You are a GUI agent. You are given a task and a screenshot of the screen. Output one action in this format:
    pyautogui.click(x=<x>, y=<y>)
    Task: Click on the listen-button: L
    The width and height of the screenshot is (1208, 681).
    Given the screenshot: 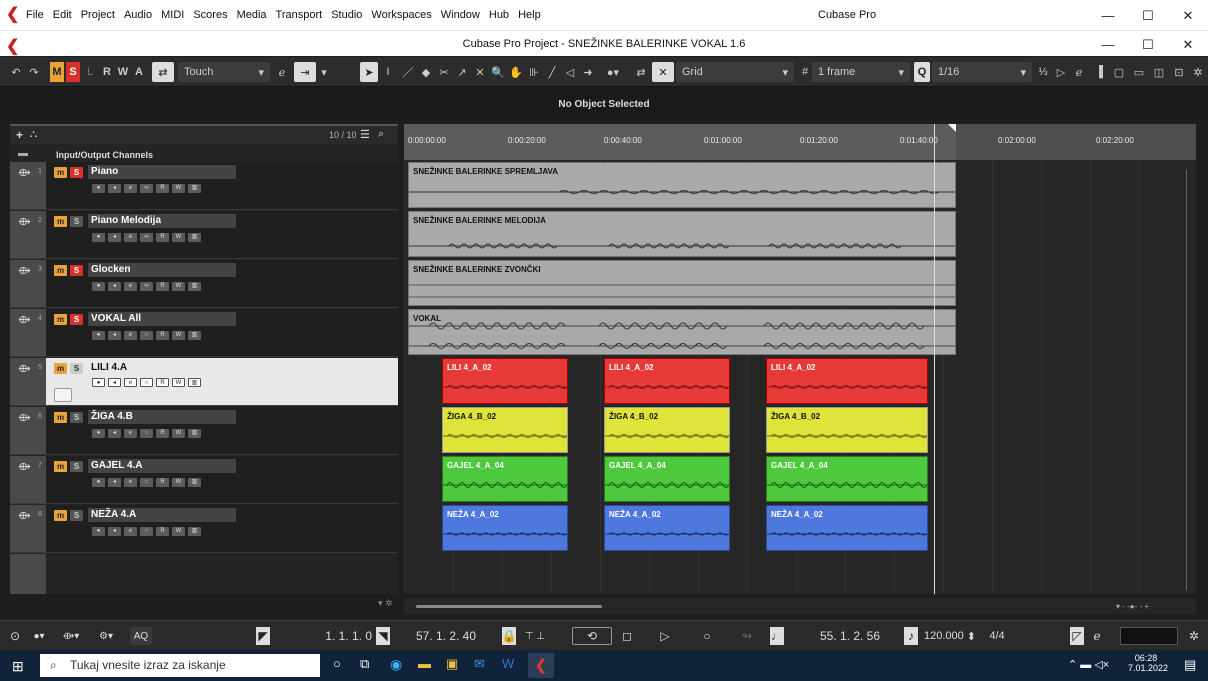 What is the action you would take?
    pyautogui.click(x=90, y=72)
    